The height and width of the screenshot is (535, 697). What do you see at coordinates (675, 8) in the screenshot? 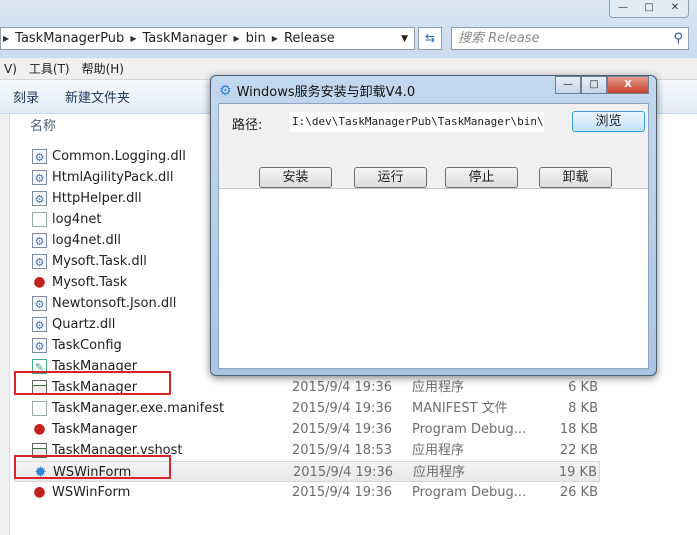
I see `close-button: ✕` at bounding box center [675, 8].